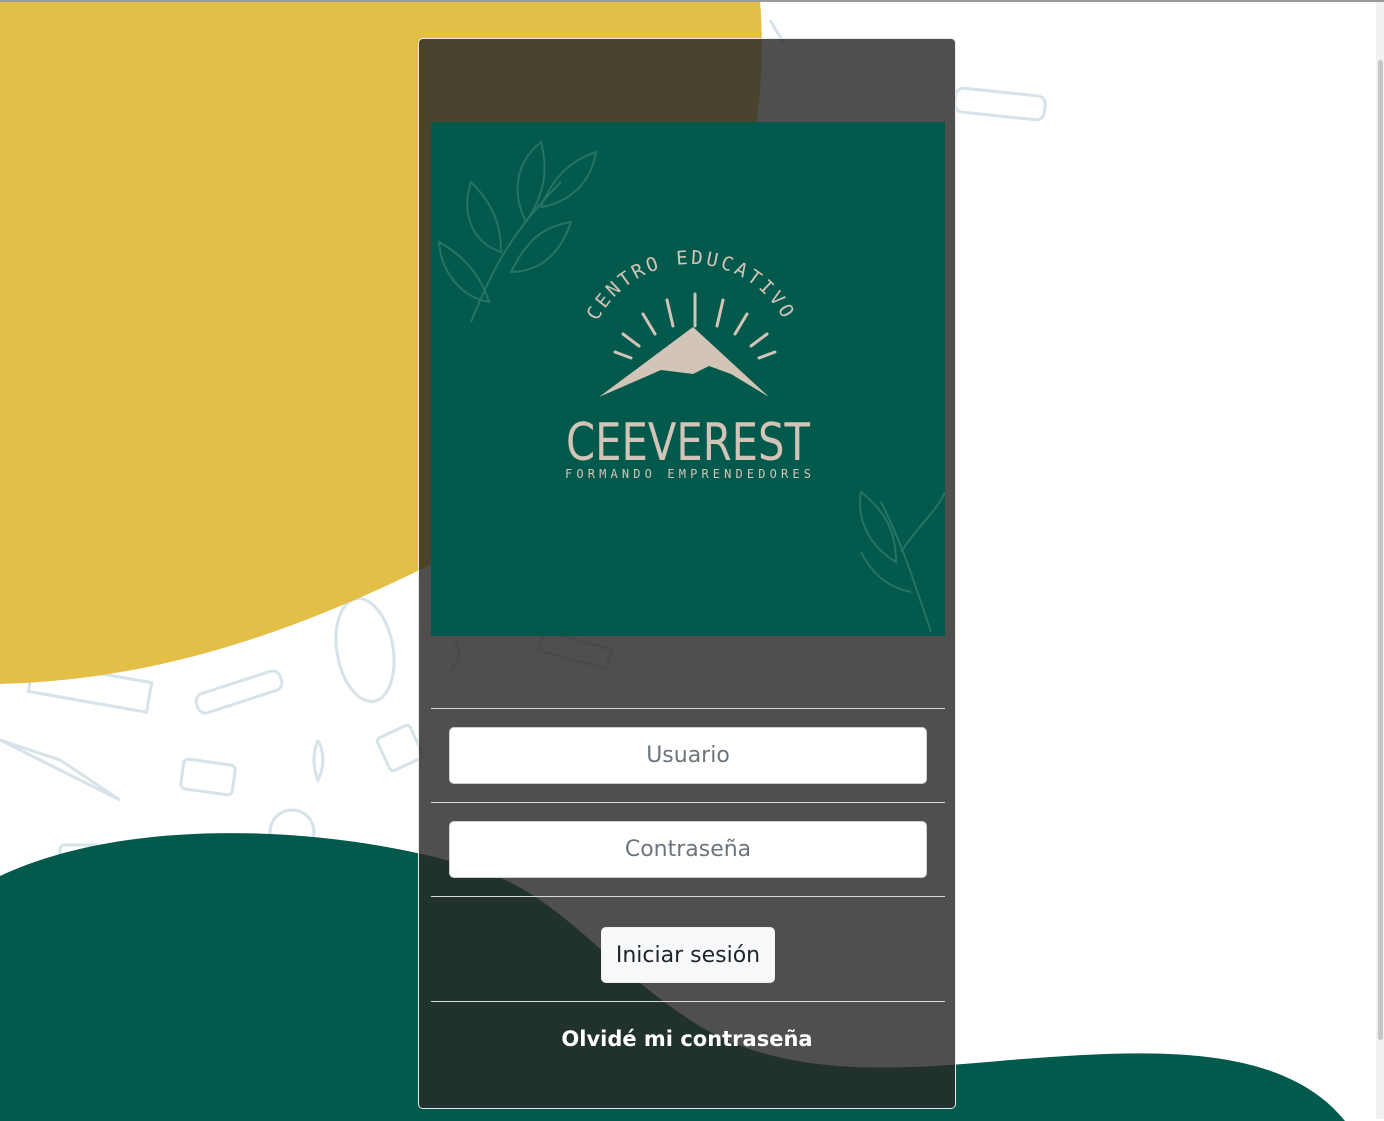 The width and height of the screenshot is (1384, 1121). I want to click on password-input, so click(688, 849).